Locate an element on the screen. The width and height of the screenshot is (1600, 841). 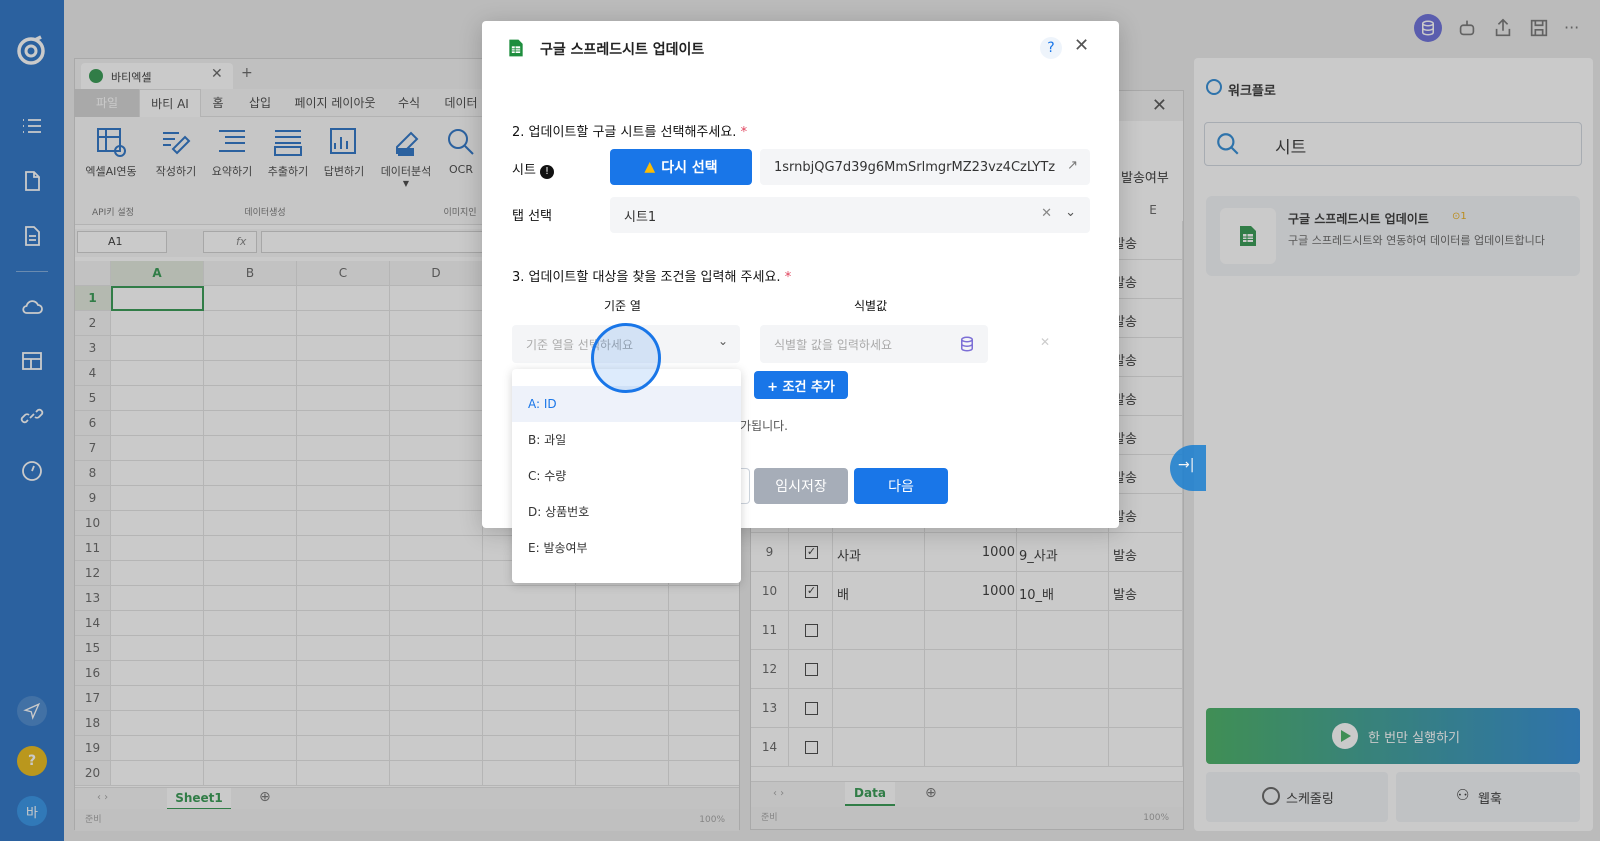
collapse-icon: →| is located at coordinates (1186, 465).